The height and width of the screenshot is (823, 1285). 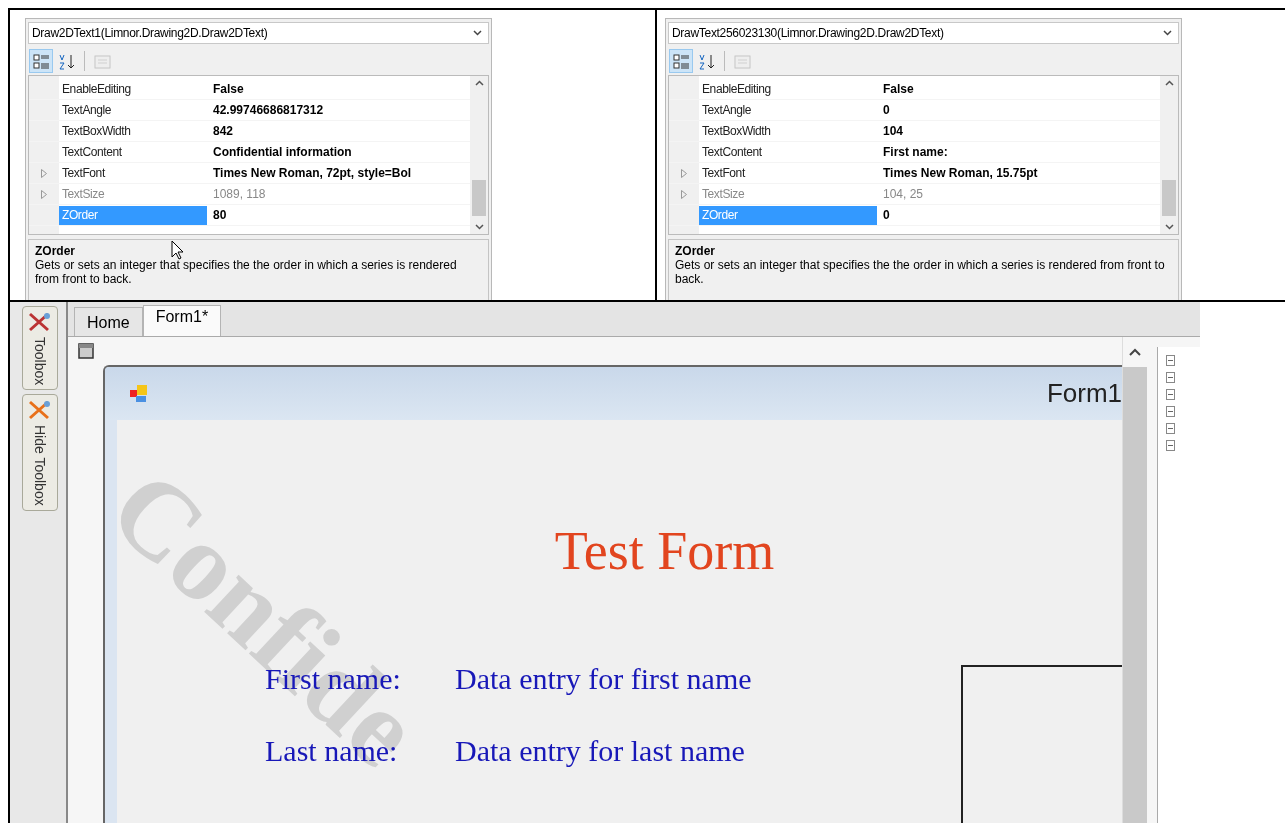 I want to click on document-tab: Home, so click(x=108, y=321).